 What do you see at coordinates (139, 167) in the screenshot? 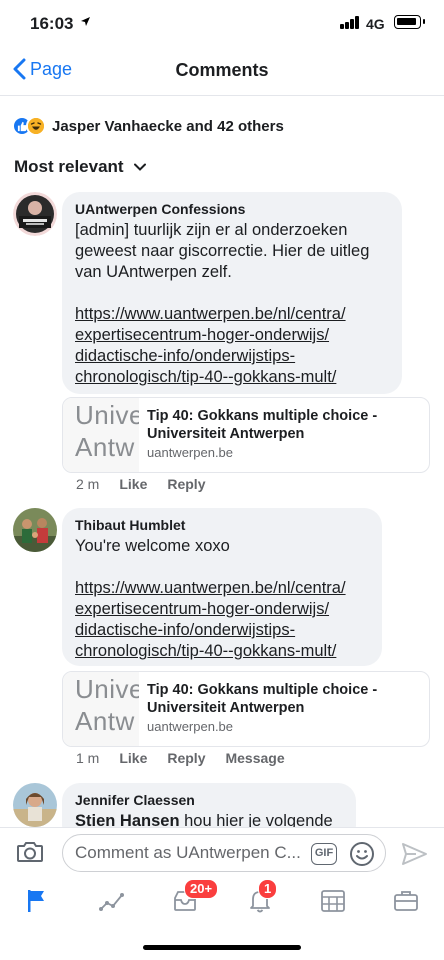
I see `chevron-down-icon` at bounding box center [139, 167].